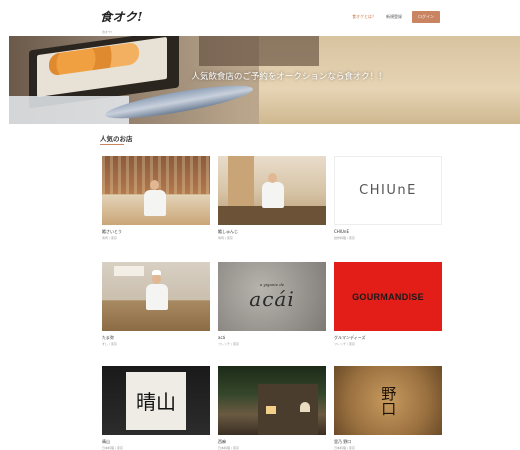 The width and height of the screenshot is (520, 450). Describe the element at coordinates (364, 17) in the screenshot. I see `about-link: 食オクとは？` at that location.